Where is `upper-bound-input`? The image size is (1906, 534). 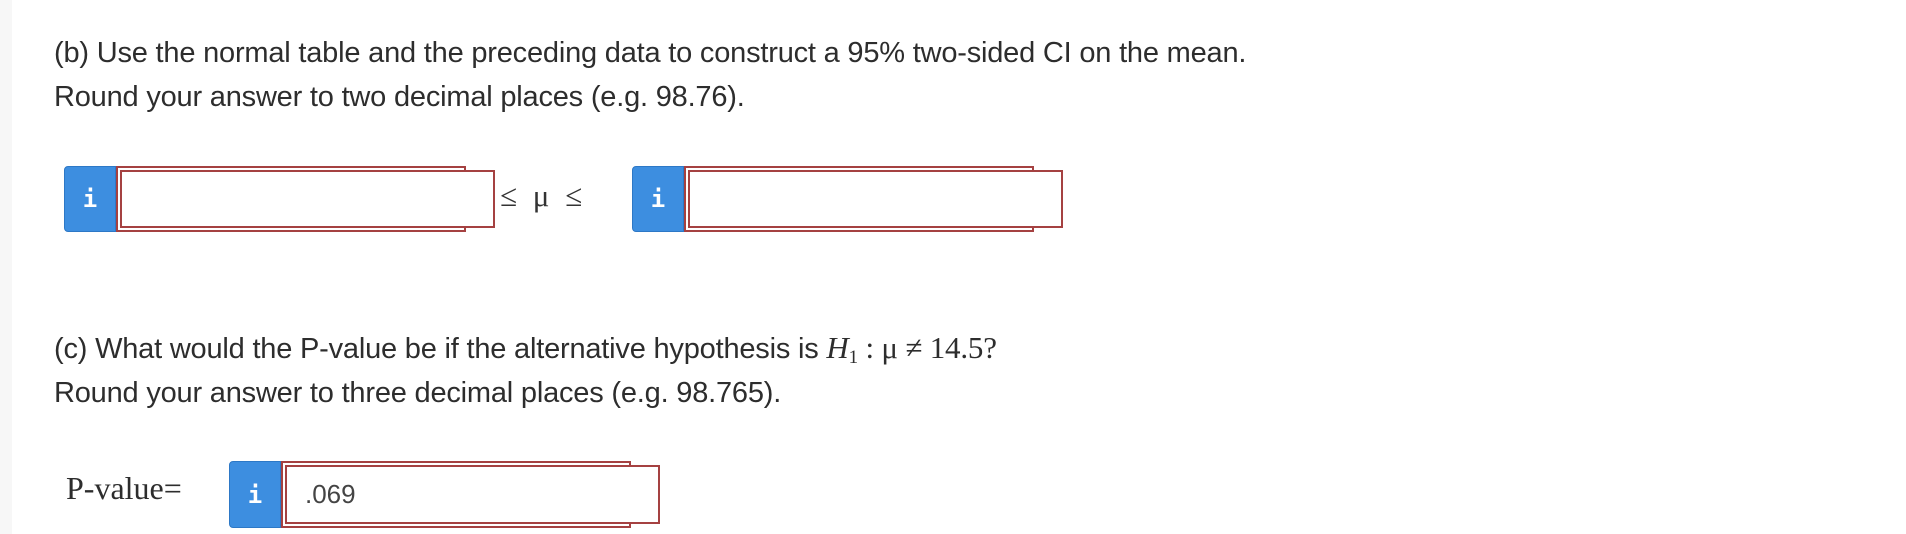 upper-bound-input is located at coordinates (875, 199).